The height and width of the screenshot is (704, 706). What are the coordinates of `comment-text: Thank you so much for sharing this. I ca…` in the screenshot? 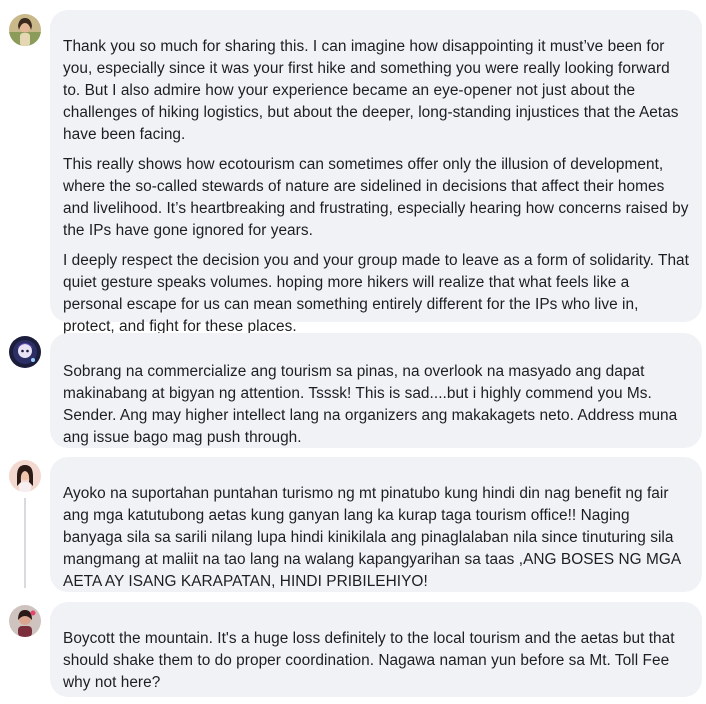 It's located at (371, 90).